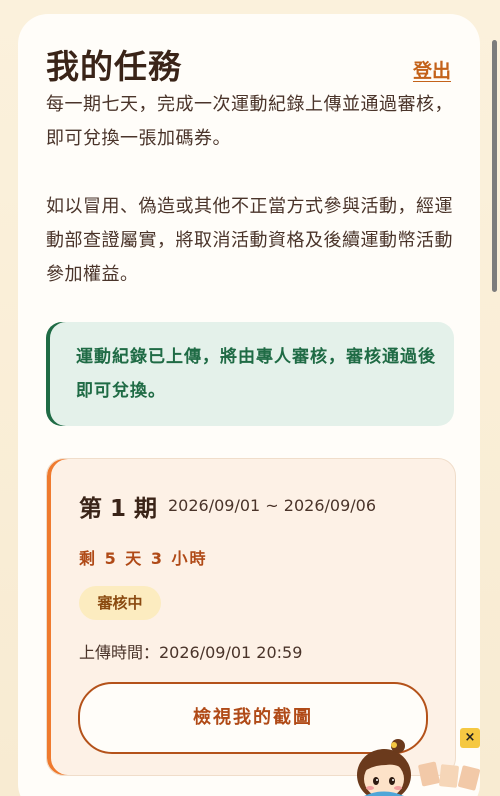 This screenshot has height=796, width=500. Describe the element at coordinates (118, 509) in the screenshot. I see `period-label: 第 1 期` at that location.